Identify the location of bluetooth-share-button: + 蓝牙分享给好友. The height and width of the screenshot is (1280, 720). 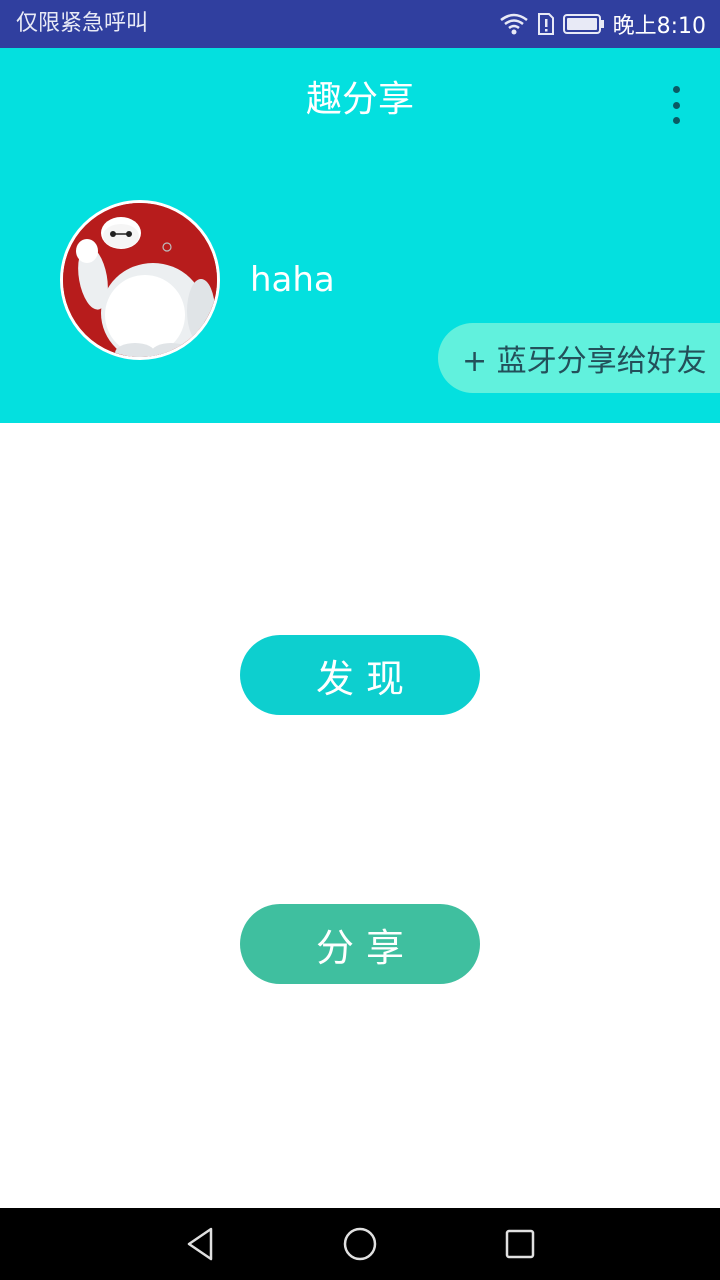
(579, 358).